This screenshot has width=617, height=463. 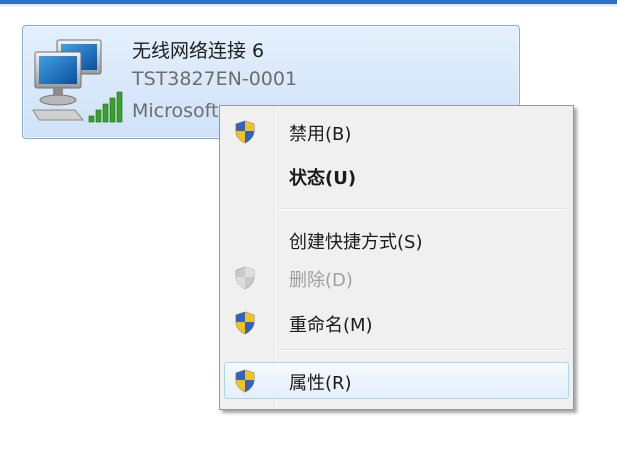 What do you see at coordinates (323, 178) in the screenshot?
I see `menu-item-label: 状态(U)` at bounding box center [323, 178].